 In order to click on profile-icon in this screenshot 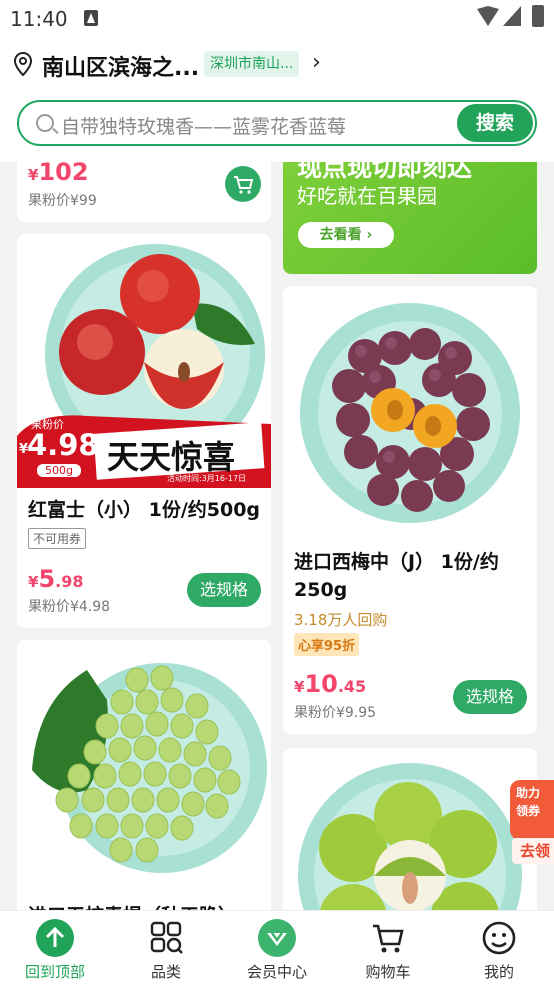, I will do `click(499, 938)`.